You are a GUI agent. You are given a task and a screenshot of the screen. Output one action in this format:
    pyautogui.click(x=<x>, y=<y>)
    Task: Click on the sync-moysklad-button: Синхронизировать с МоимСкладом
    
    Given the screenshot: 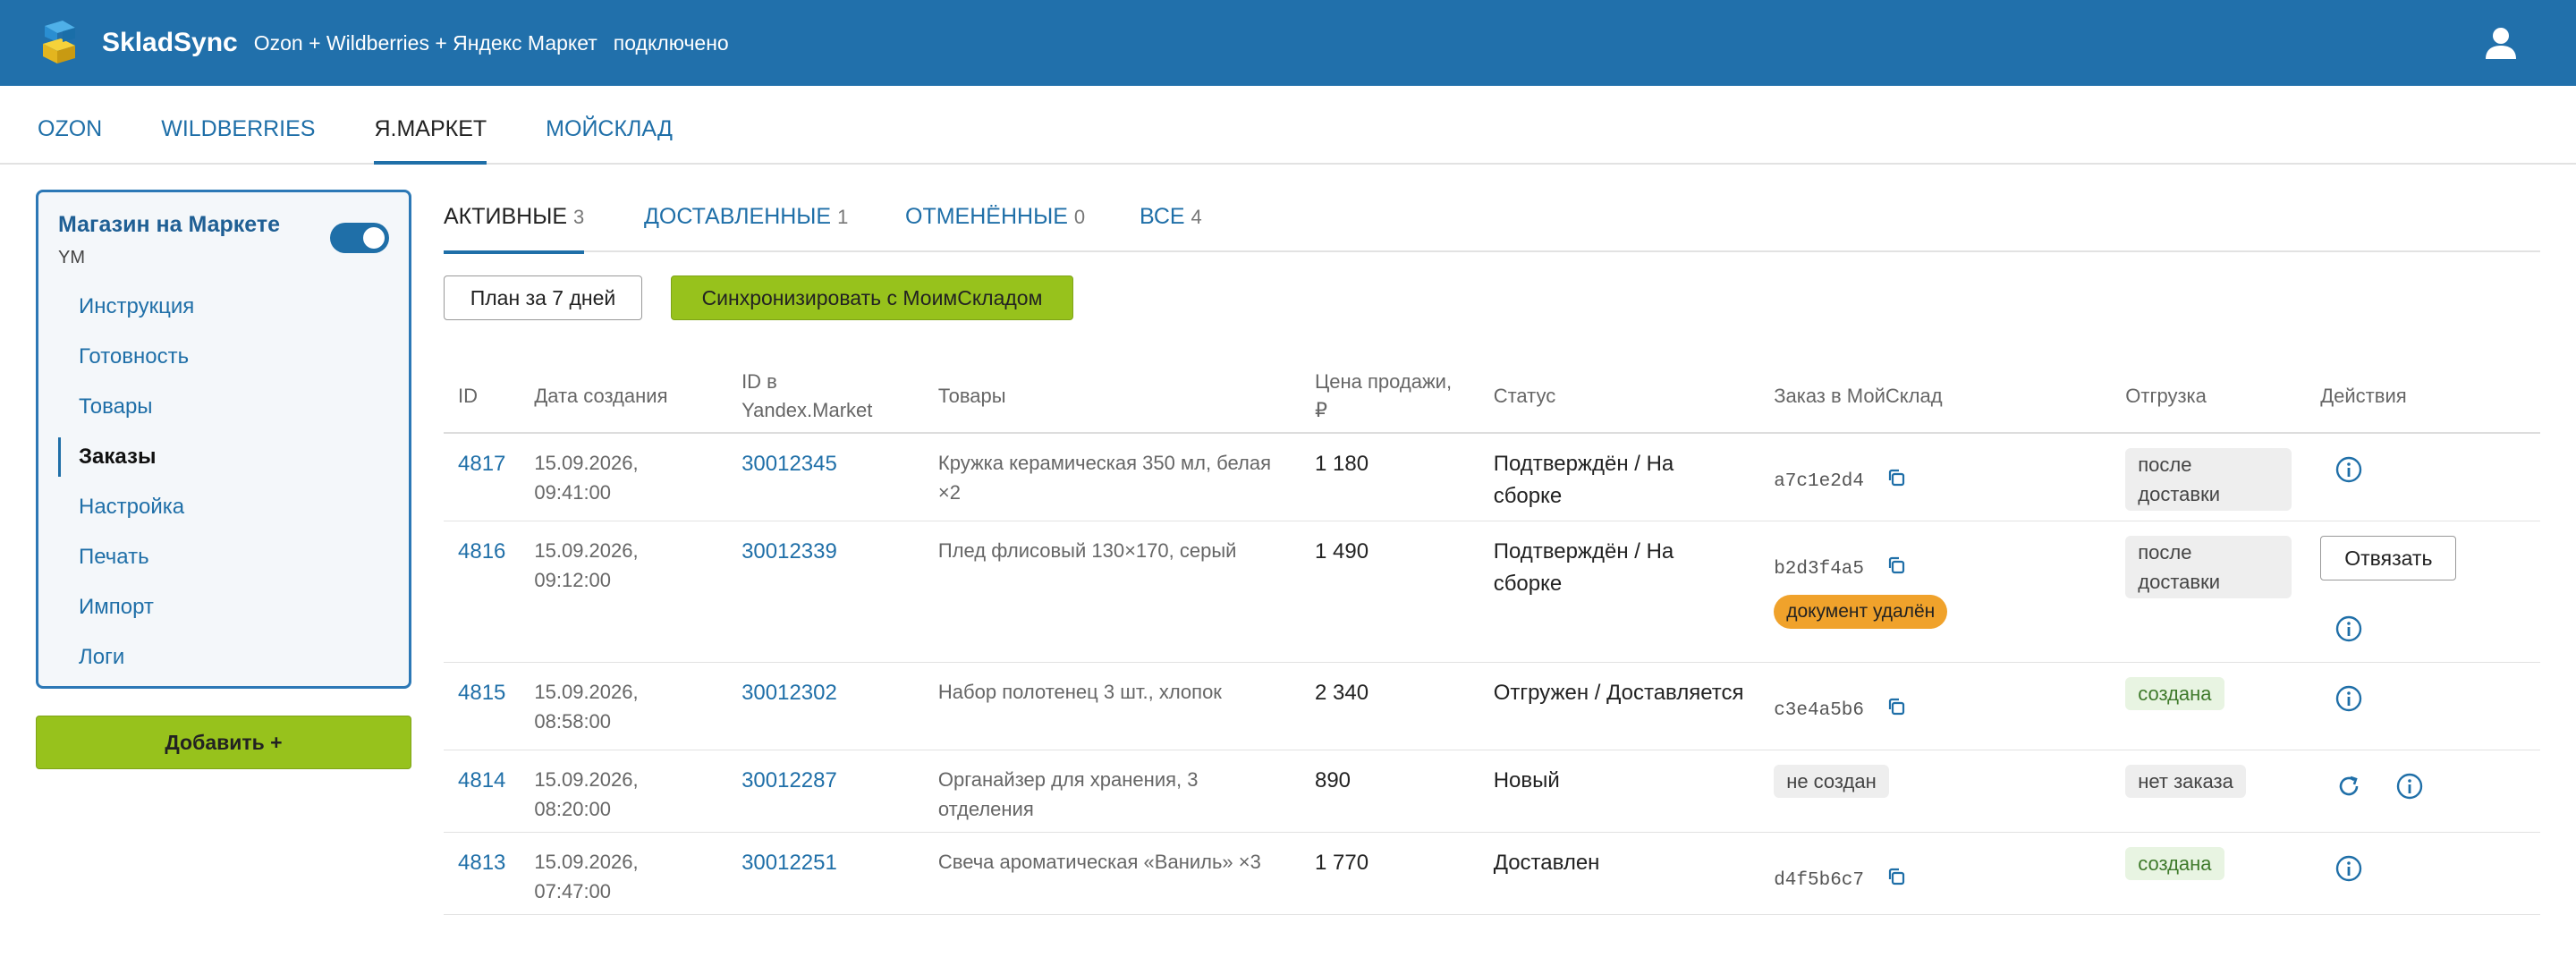 What is the action you would take?
    pyautogui.click(x=872, y=297)
    